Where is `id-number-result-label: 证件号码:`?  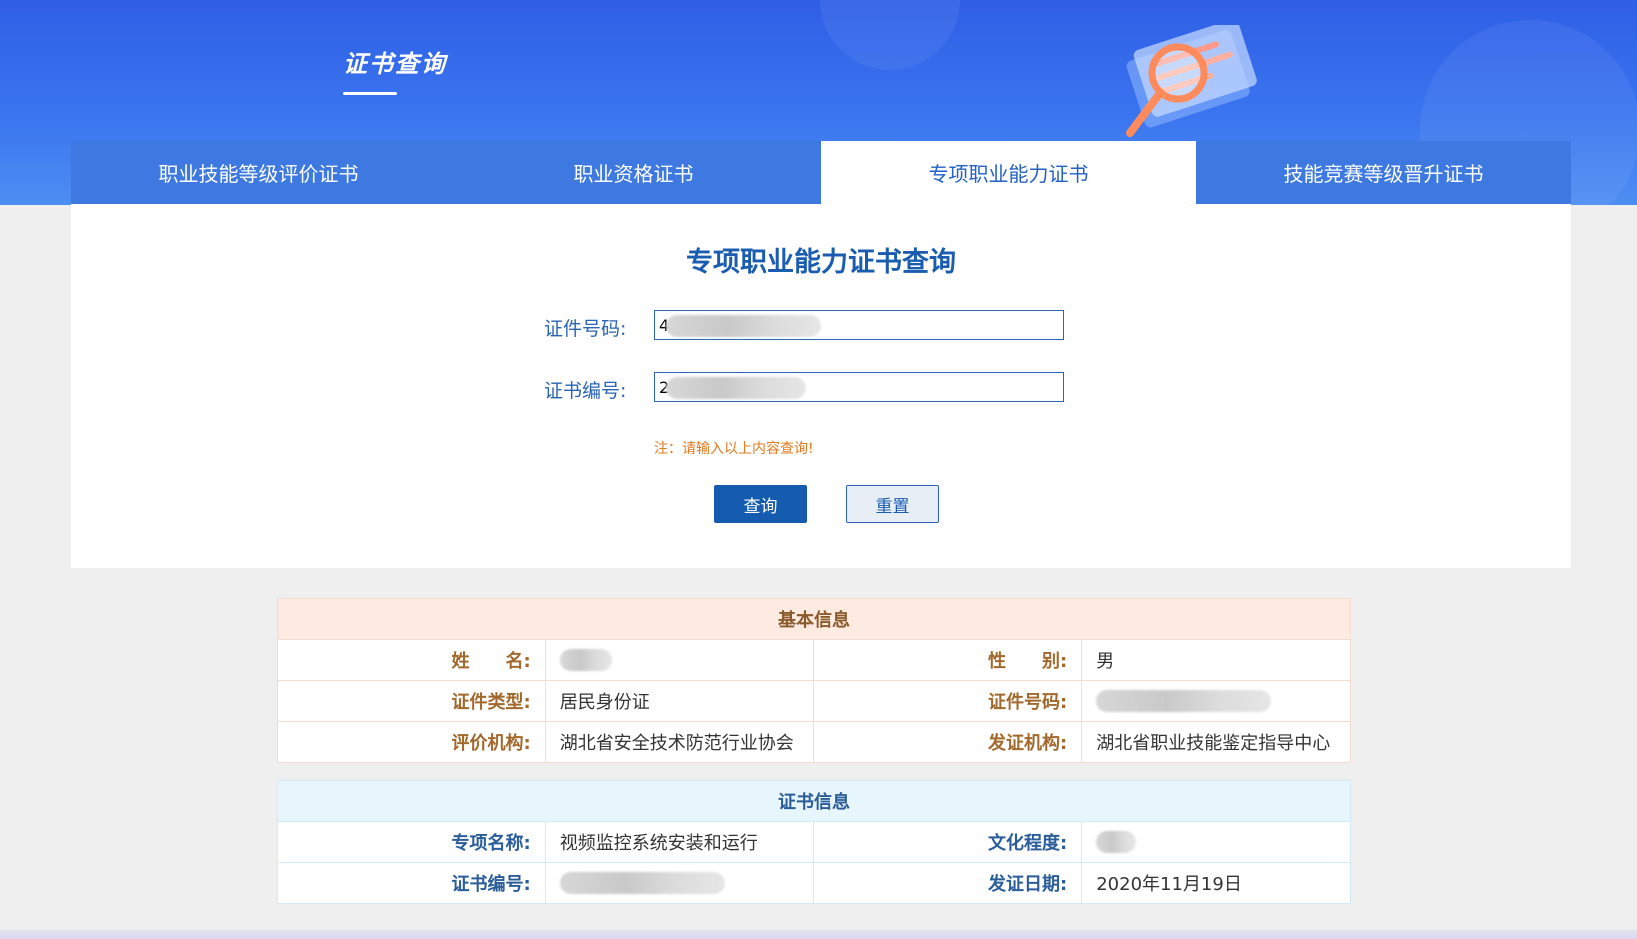
id-number-result-label: 证件号码: is located at coordinates (948, 701).